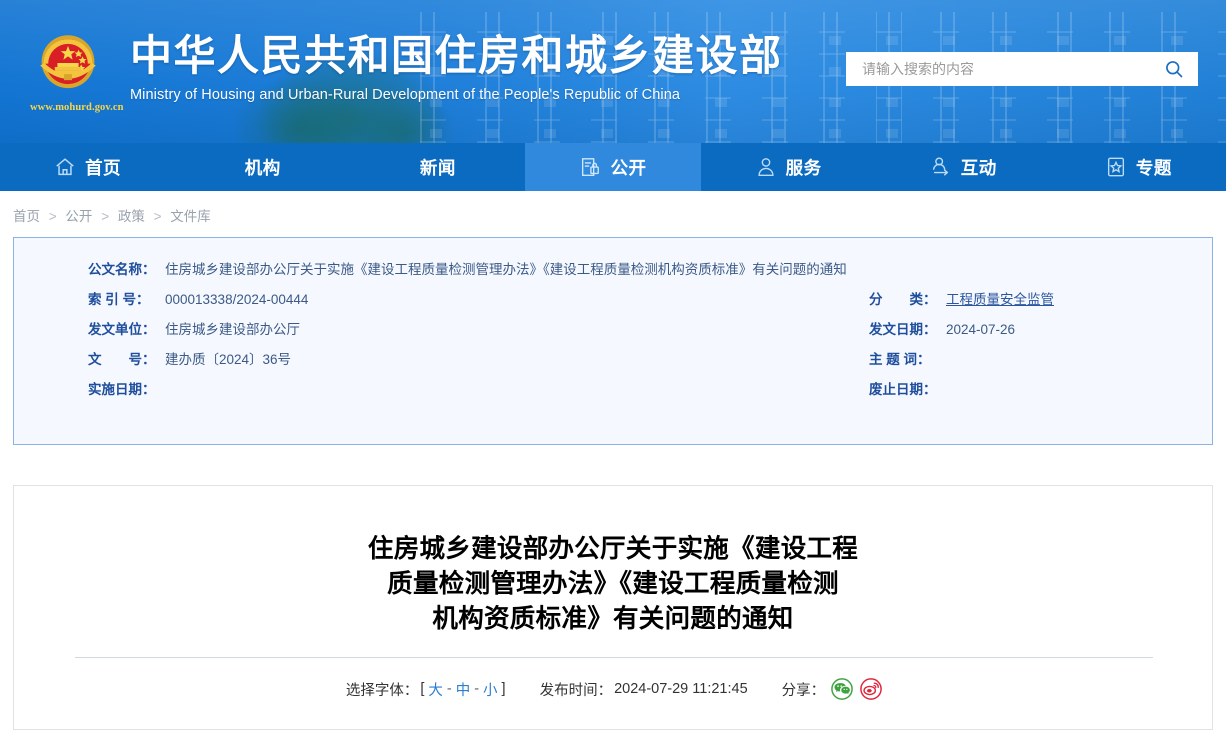 The image size is (1226, 743). What do you see at coordinates (903, 389) in the screenshot?
I see `metadata-label: 废止日期：` at bounding box center [903, 389].